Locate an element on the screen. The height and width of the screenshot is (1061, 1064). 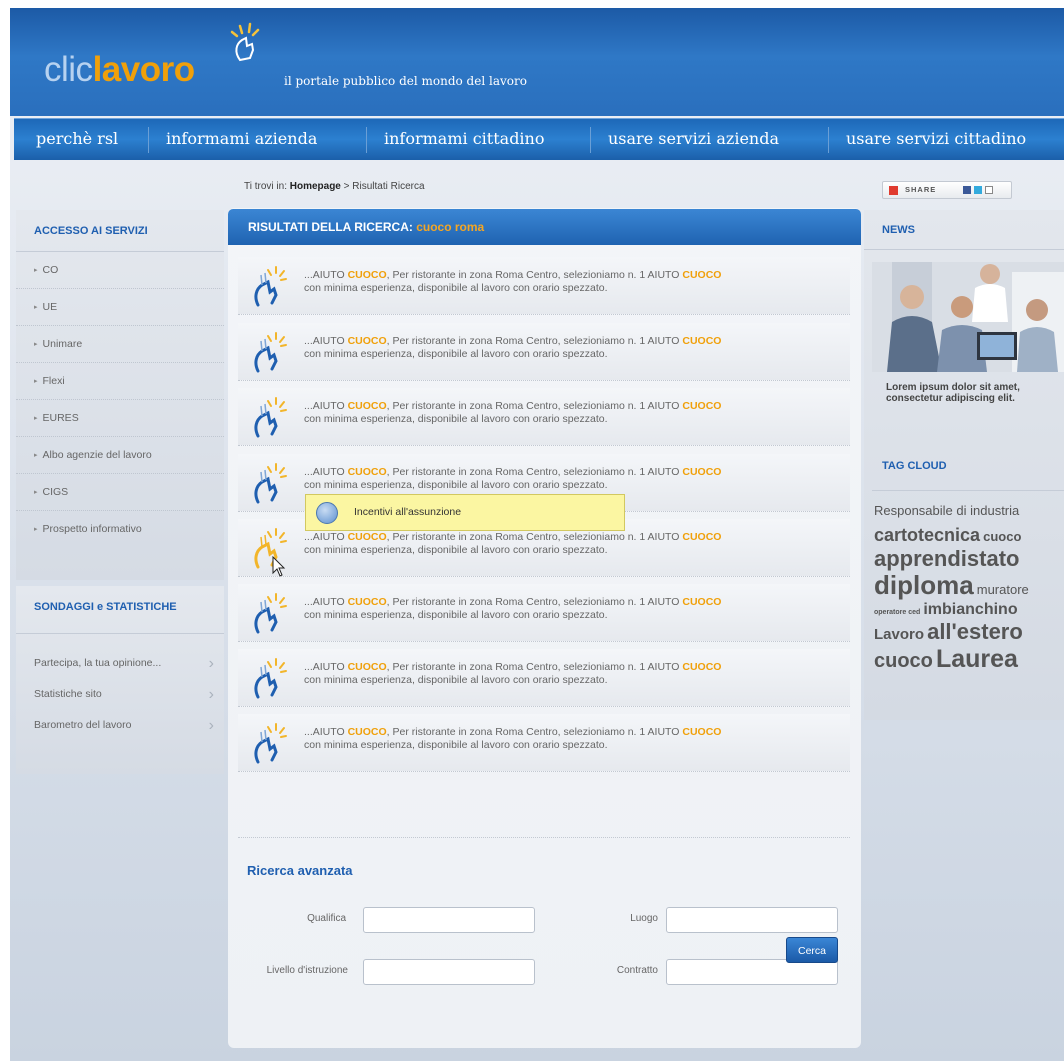
tag-link: muratore is located at coordinates (1003, 589).